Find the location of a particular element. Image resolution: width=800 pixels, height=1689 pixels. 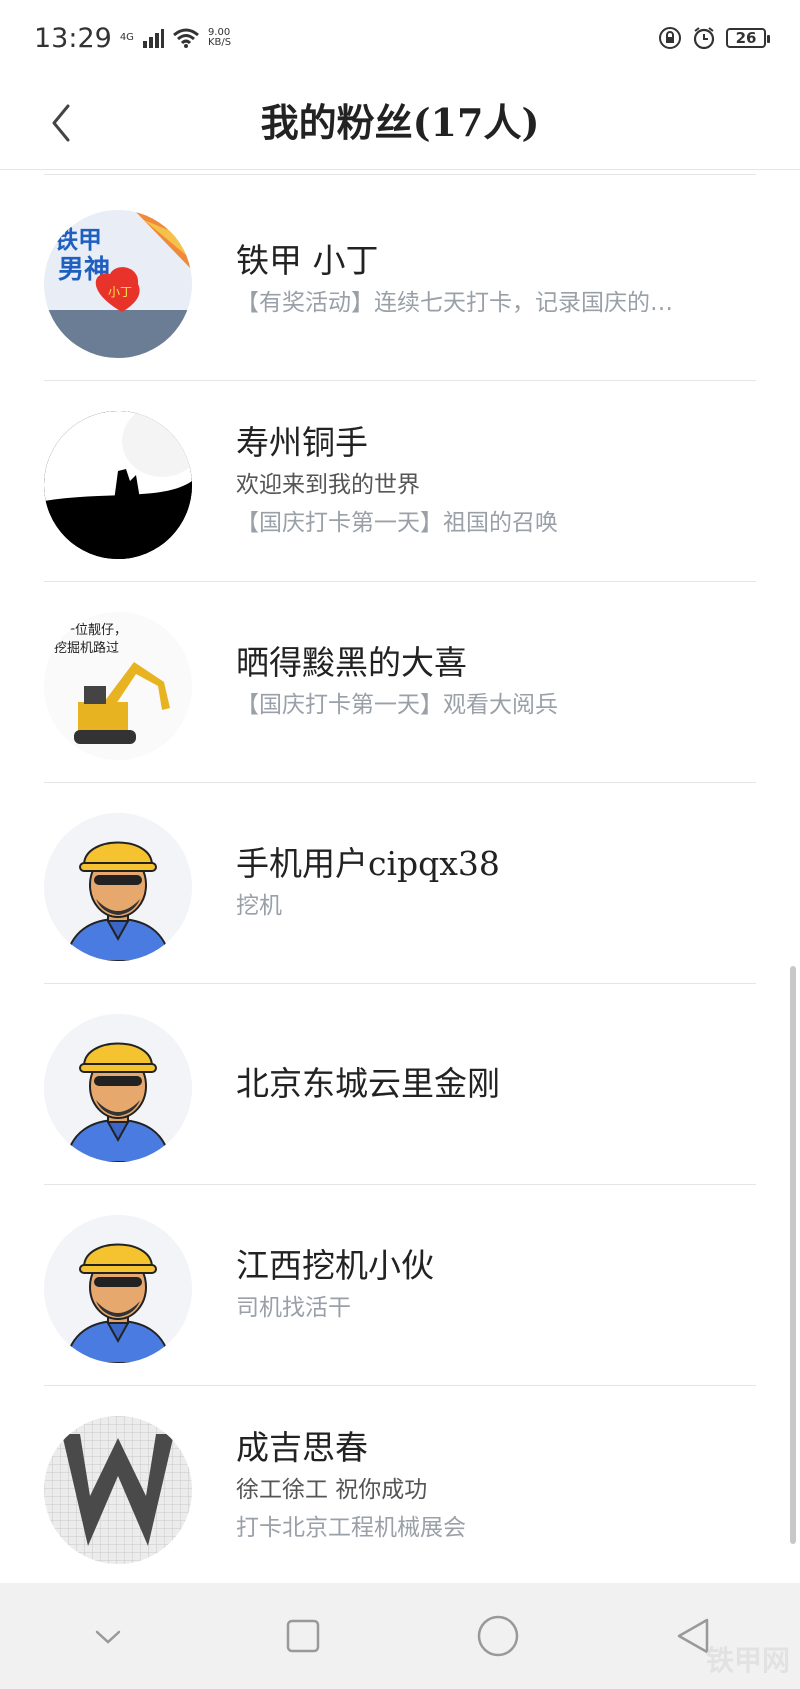

follower-item: 一位靓仔， 挖掘机路过 晒得黢黑的大喜 【国庆打卡第一天】观看大阅兵 is located at coordinates (400, 682).